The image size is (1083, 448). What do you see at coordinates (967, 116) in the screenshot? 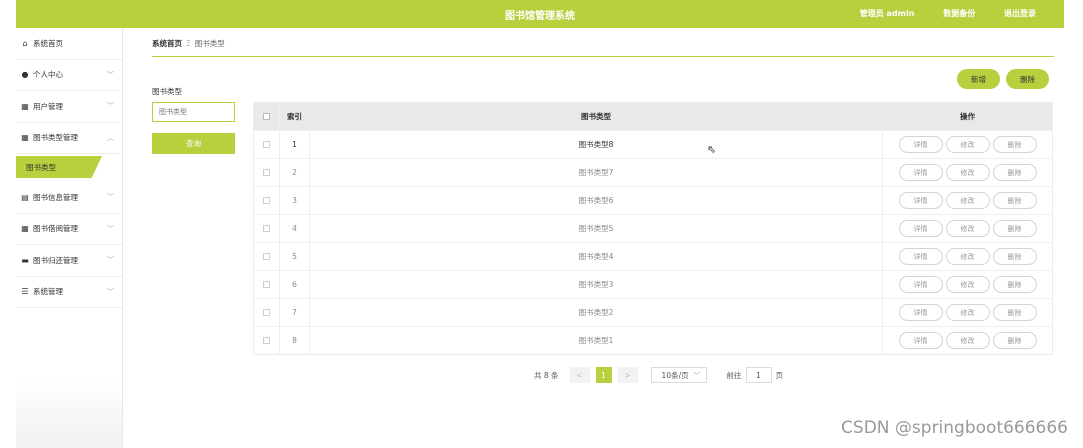
I see `header-ops: 操作` at bounding box center [967, 116].